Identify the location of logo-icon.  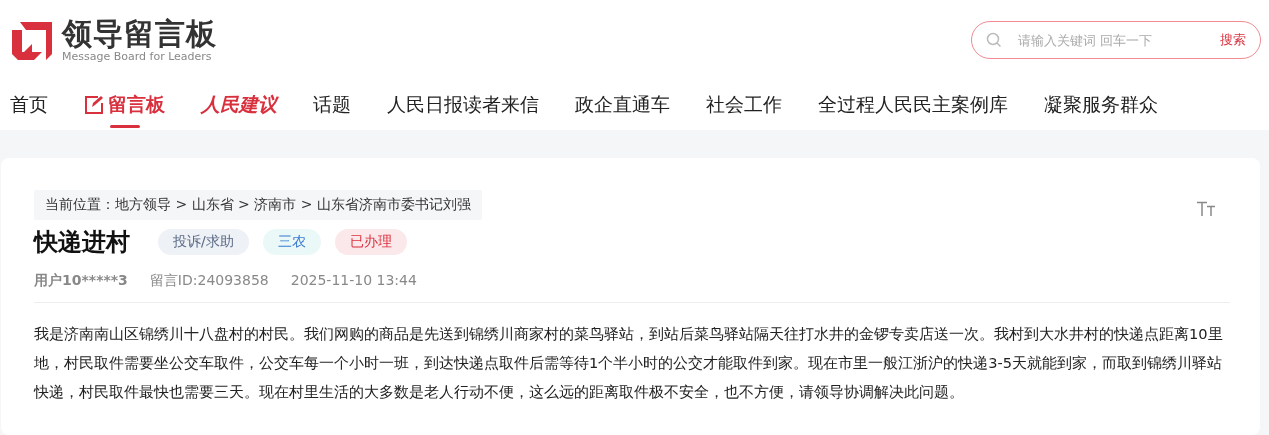
(32, 40).